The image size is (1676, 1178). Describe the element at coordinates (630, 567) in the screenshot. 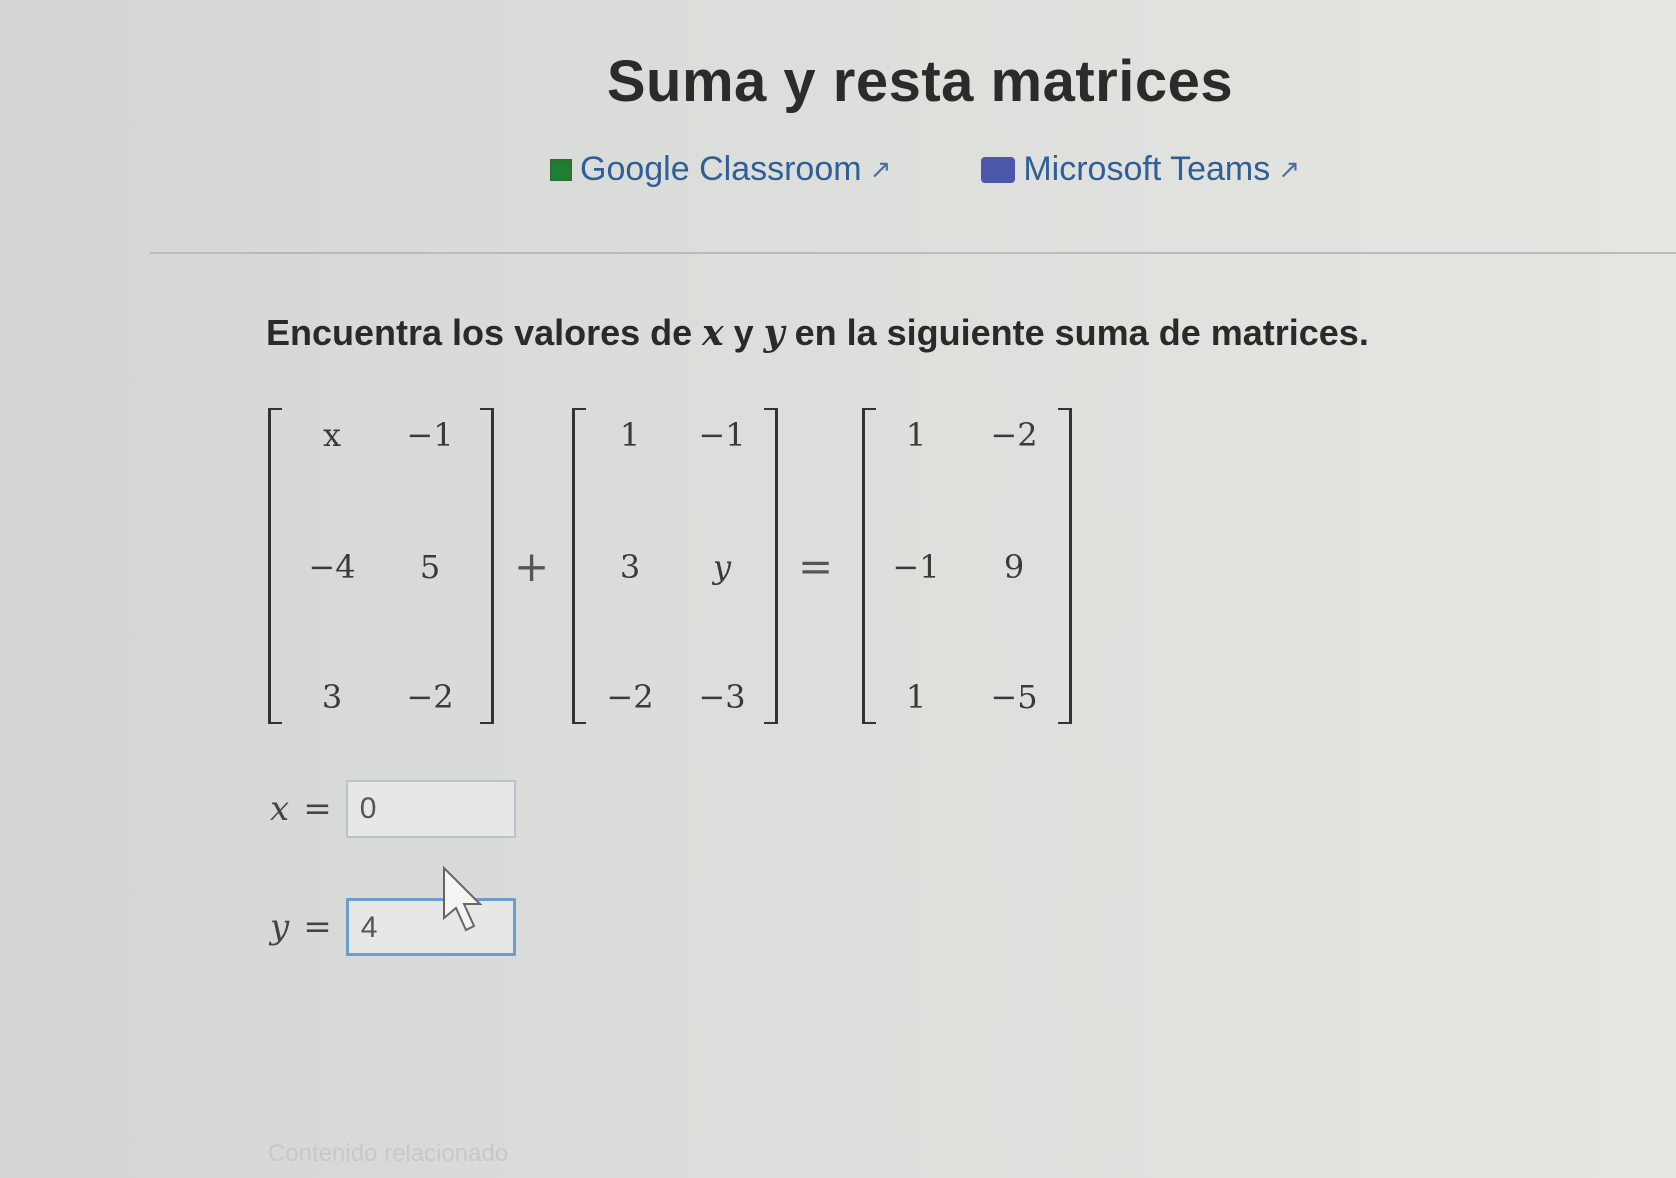

I see `matrix-b-cell: 3` at that location.